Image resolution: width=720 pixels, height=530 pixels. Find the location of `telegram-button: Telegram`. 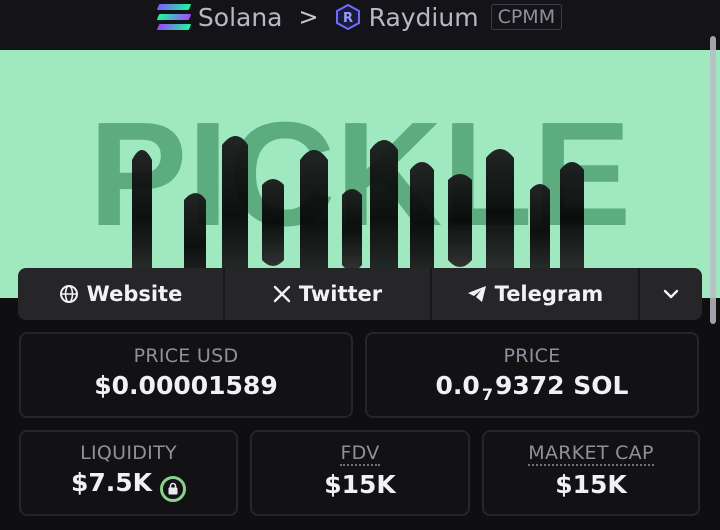

telegram-button: Telegram is located at coordinates (536, 294).